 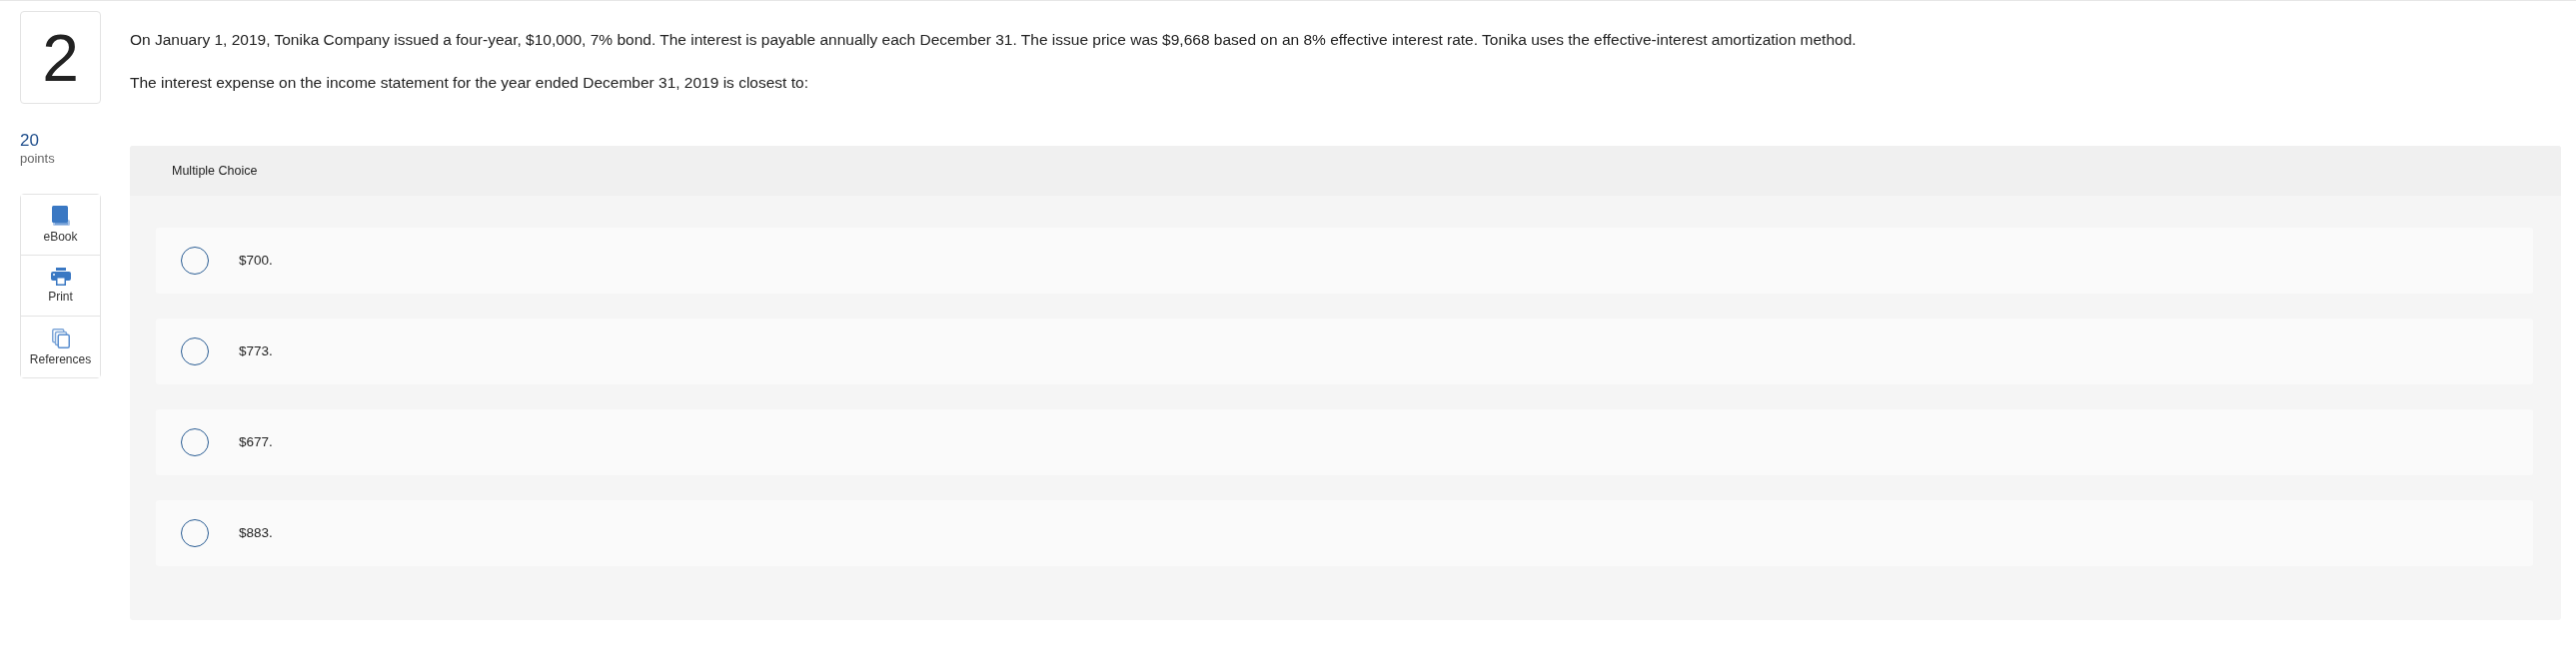 I want to click on option-label: $773., so click(x=256, y=350).